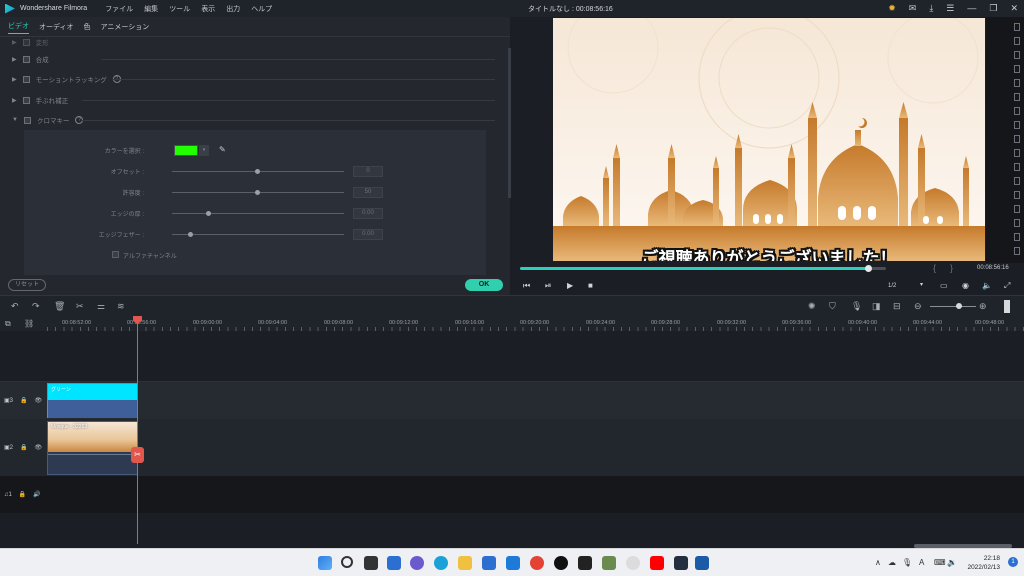  I want to click on lightbulb-icon: ✹, so click(892, 8).